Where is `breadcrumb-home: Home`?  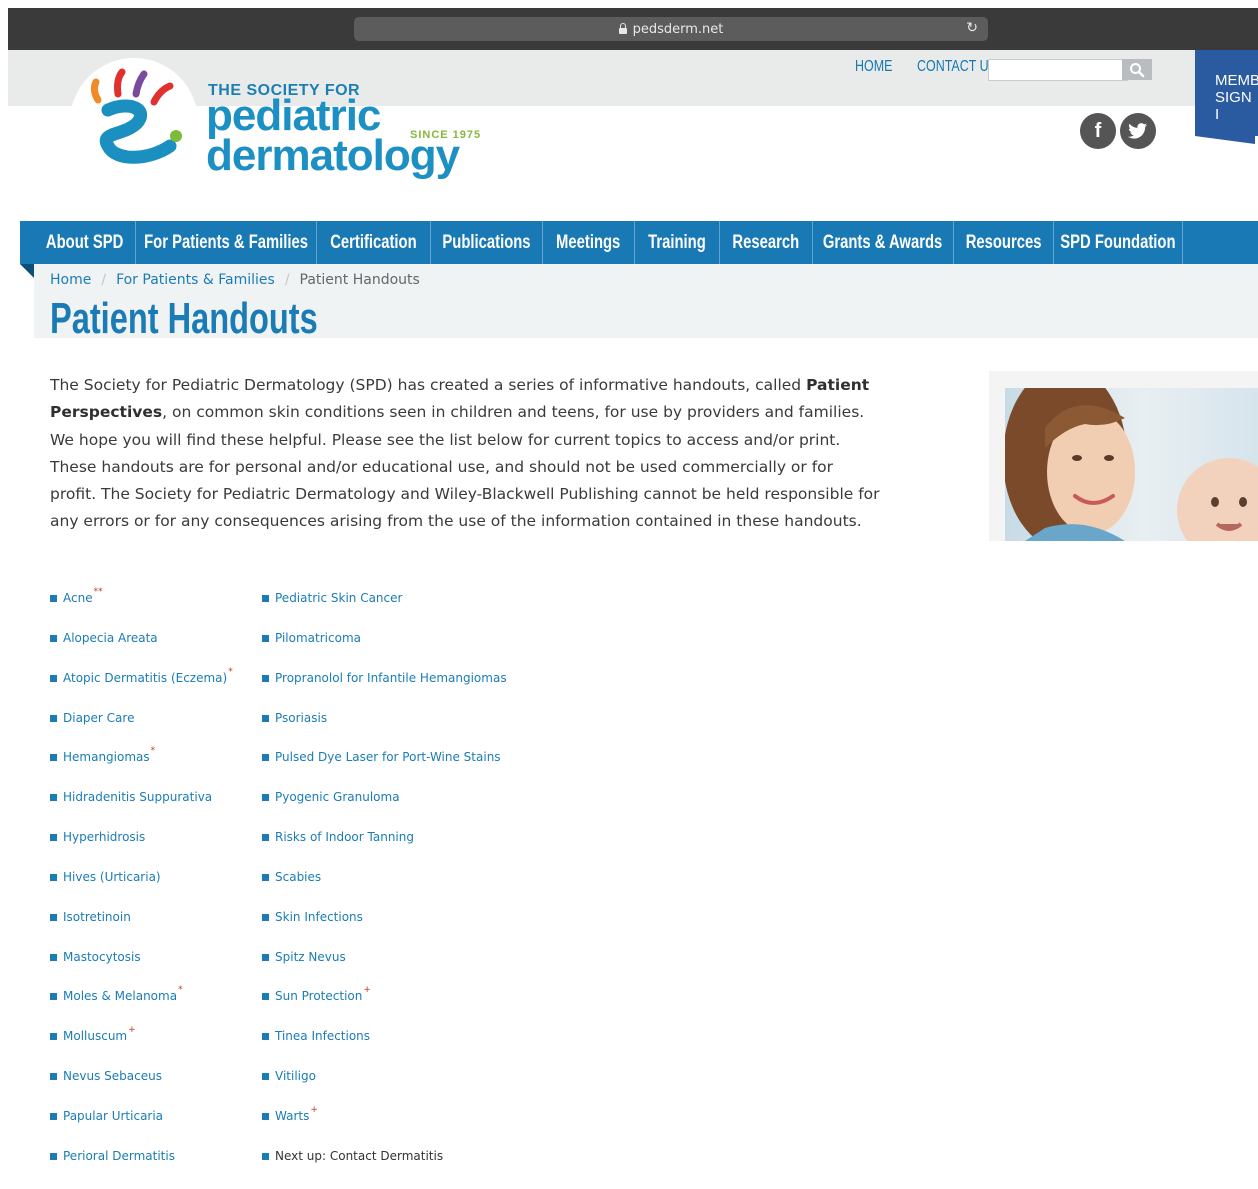
breadcrumb-home: Home is located at coordinates (70, 280).